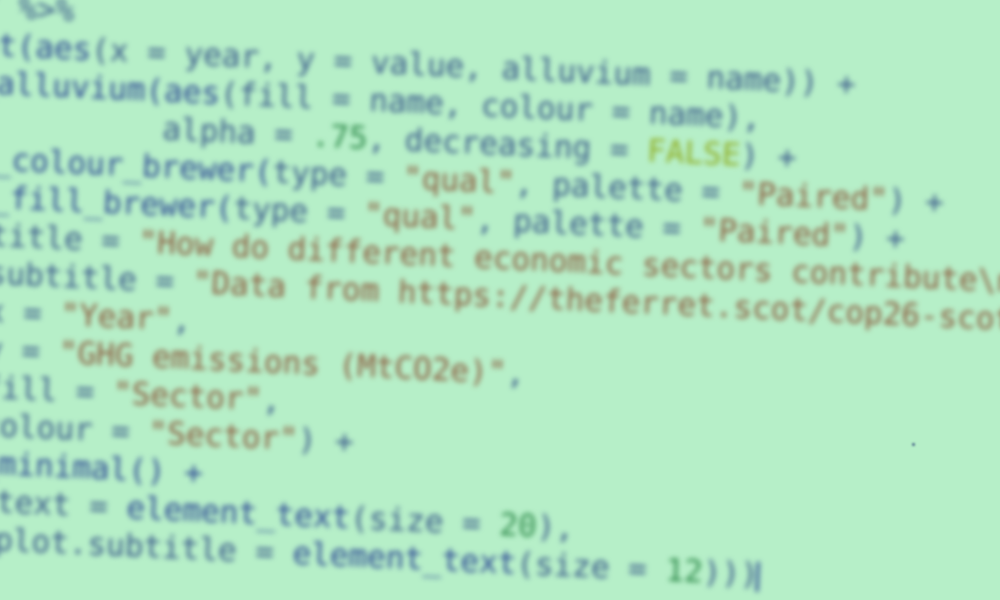 This screenshot has height=600, width=1000. I want to click on code-token: colour =, so click(65, 429).